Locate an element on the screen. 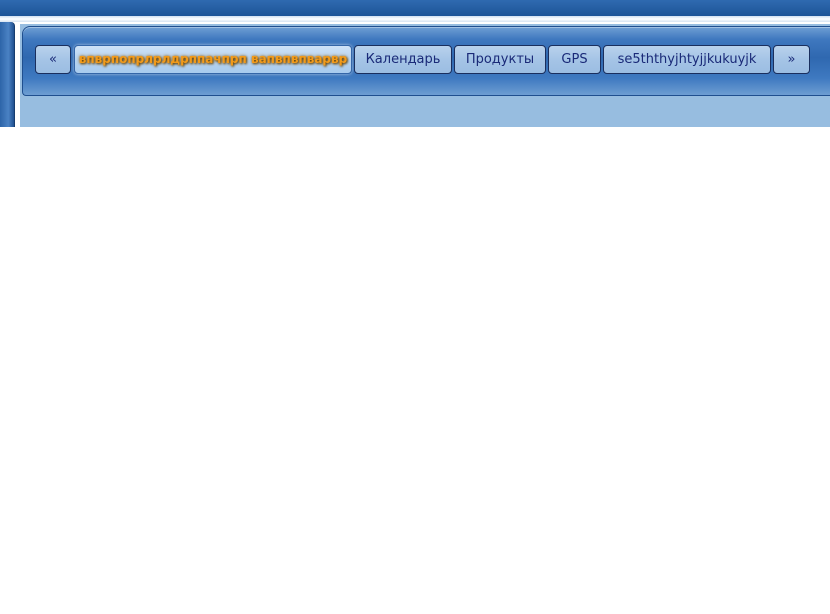  left-sidebar-edge is located at coordinates (7, 74).